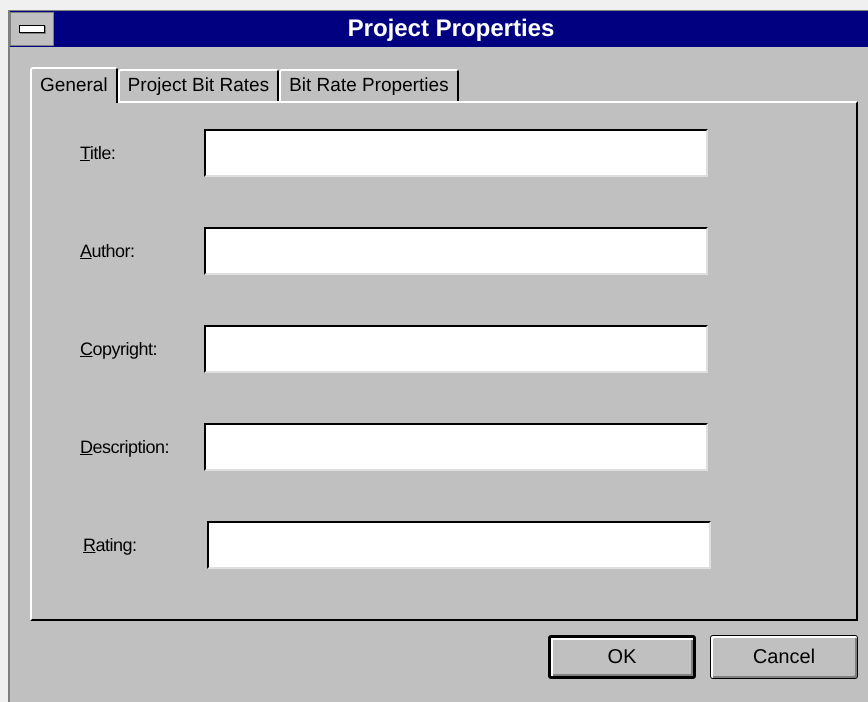  I want to click on default-button: OK, so click(622, 657).